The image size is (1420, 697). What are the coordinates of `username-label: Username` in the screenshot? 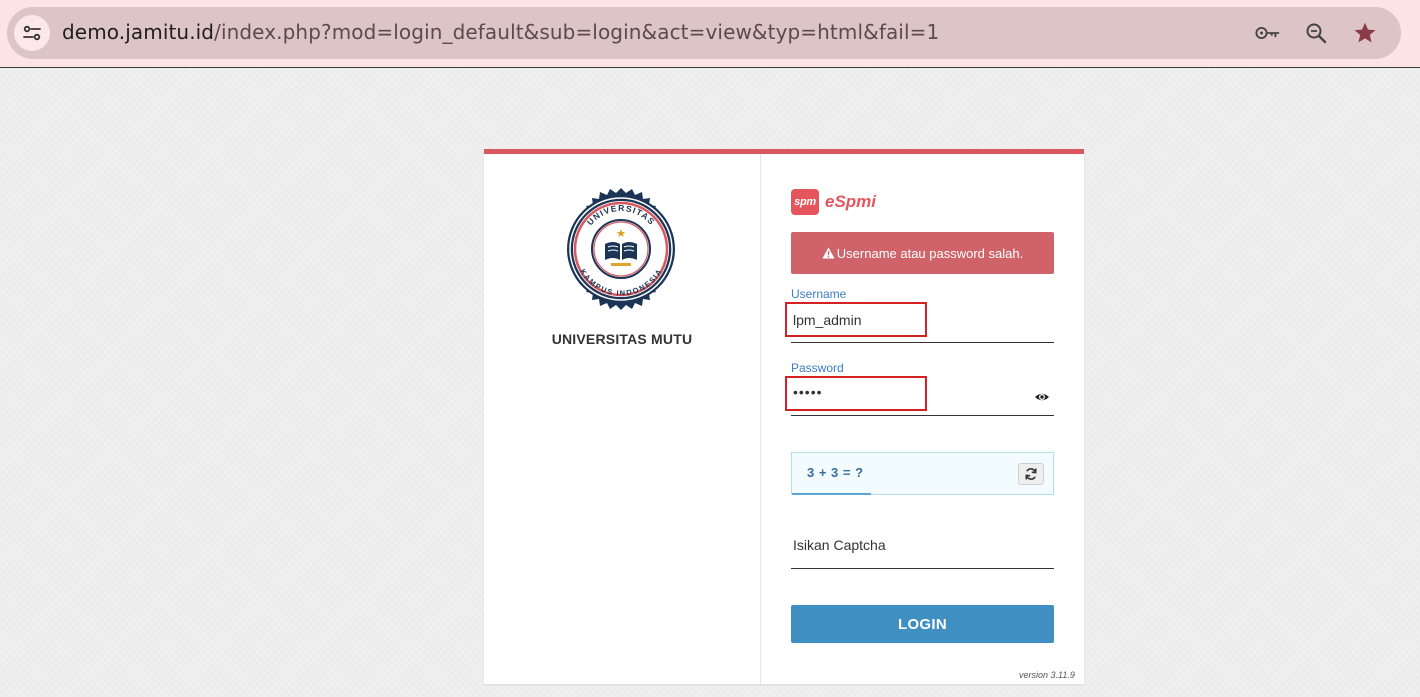 It's located at (819, 294).